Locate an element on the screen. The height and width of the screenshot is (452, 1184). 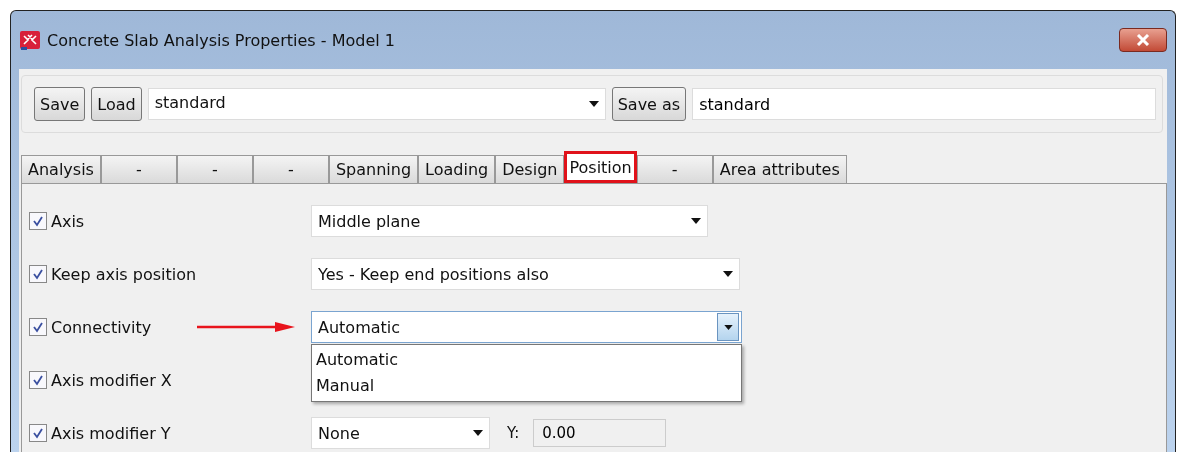
tab: Design is located at coordinates (530, 169).